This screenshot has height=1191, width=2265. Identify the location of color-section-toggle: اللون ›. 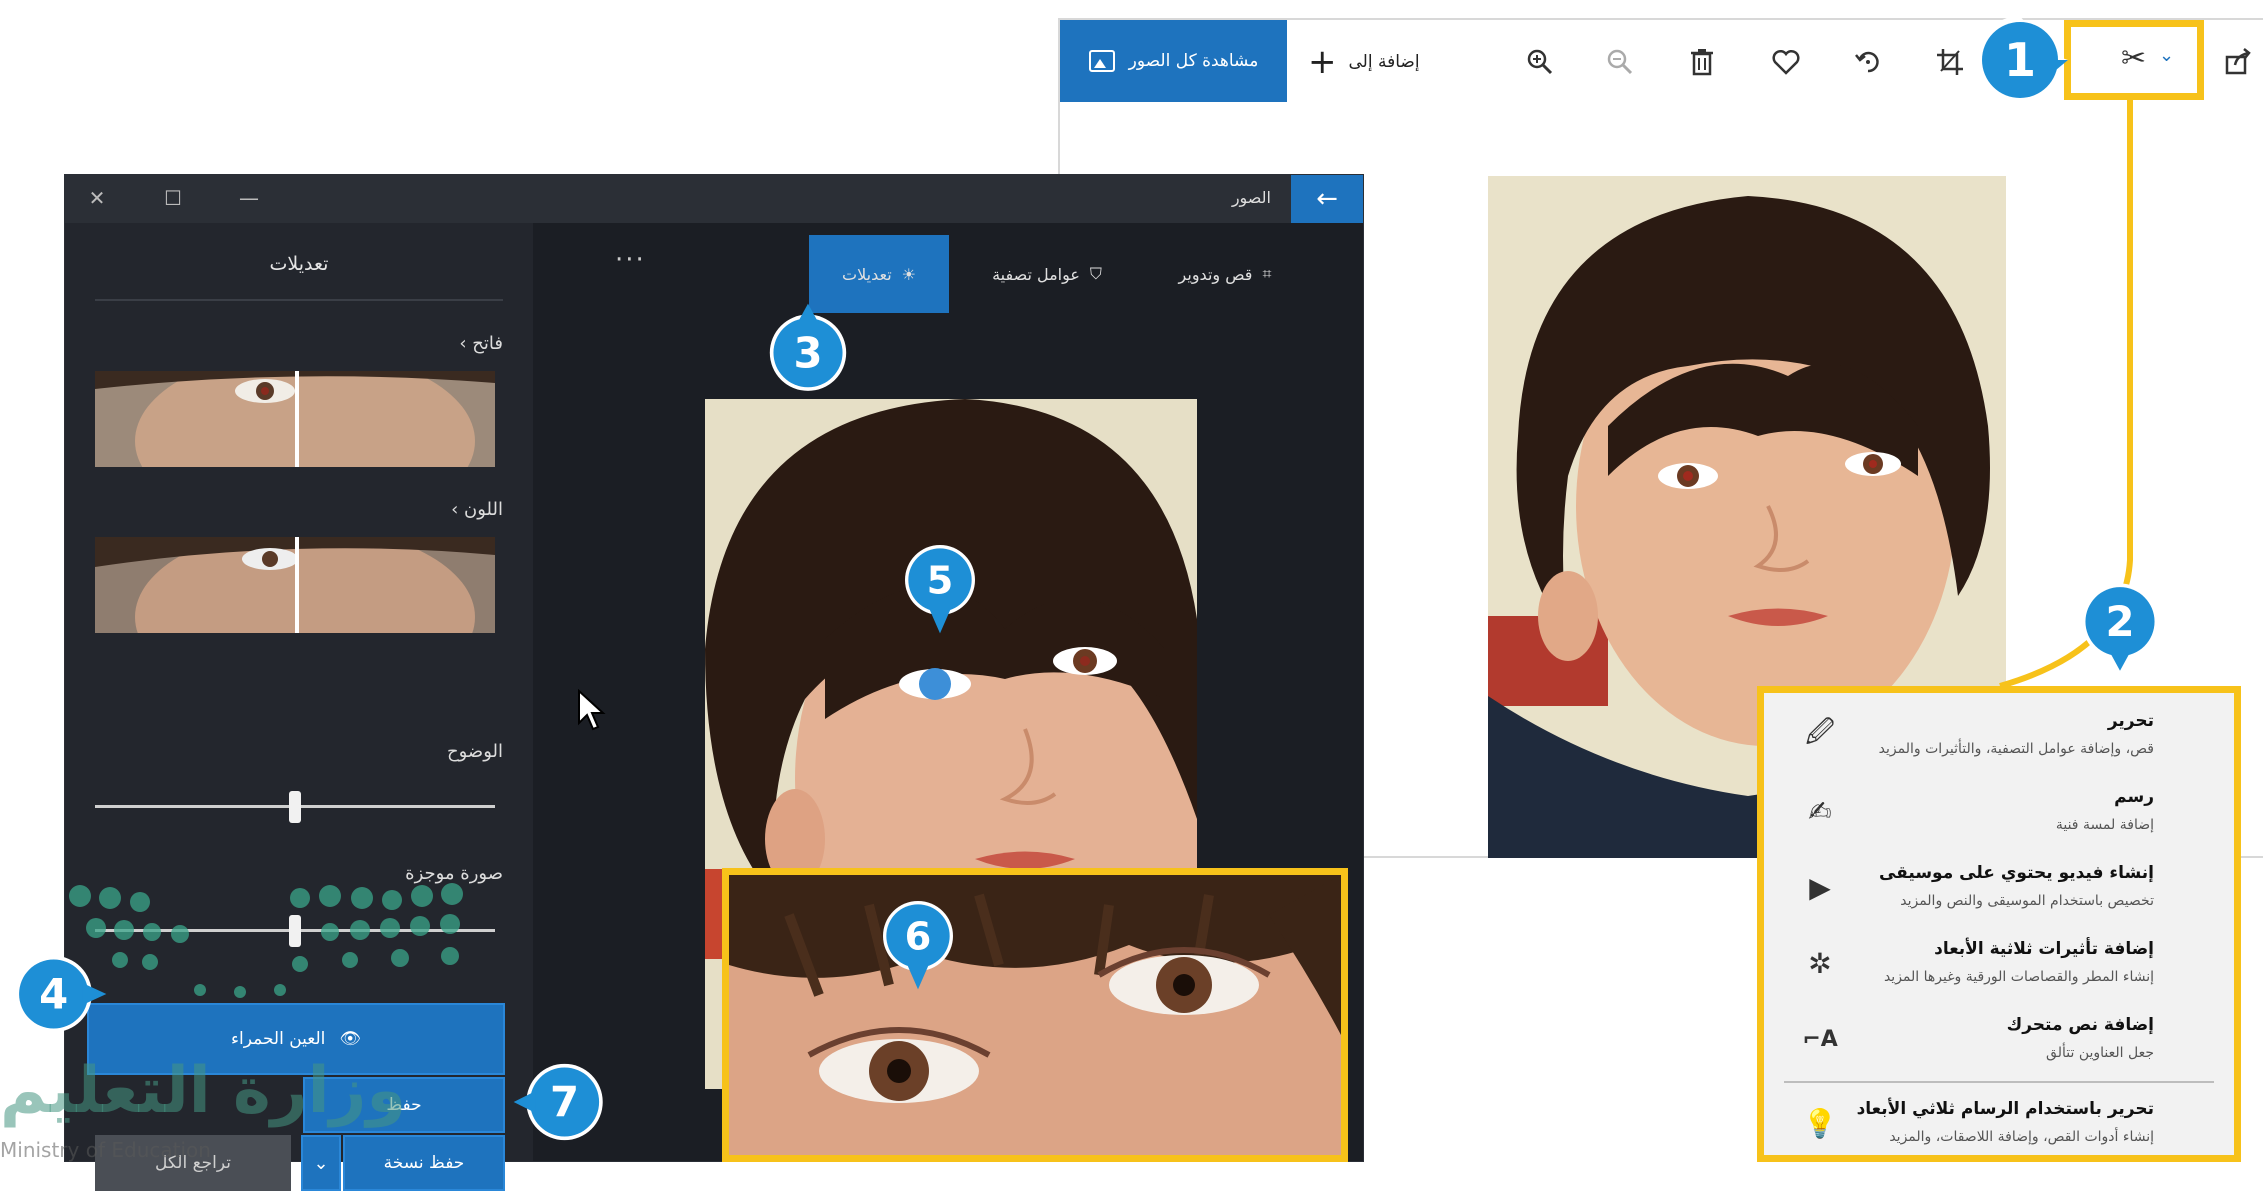
(477, 509).